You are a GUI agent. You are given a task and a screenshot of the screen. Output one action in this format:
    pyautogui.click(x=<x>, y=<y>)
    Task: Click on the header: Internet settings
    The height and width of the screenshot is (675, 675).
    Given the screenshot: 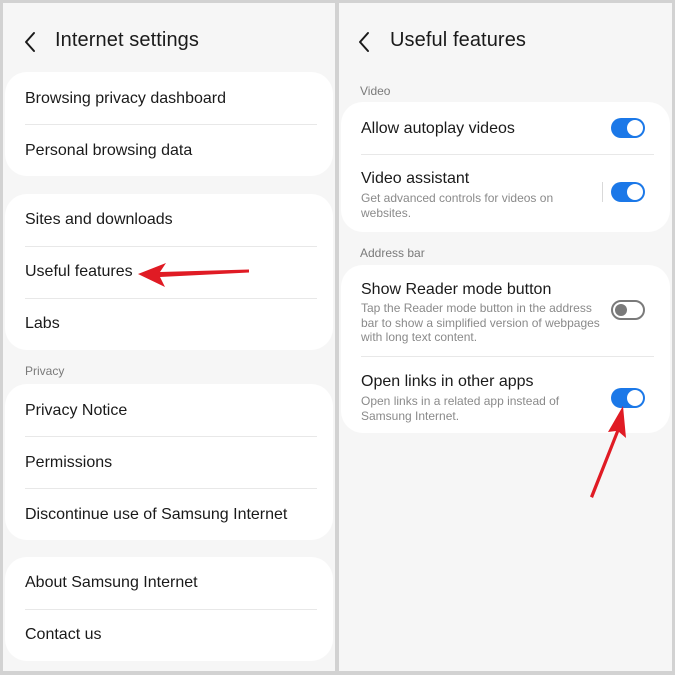 What is the action you would take?
    pyautogui.click(x=169, y=40)
    